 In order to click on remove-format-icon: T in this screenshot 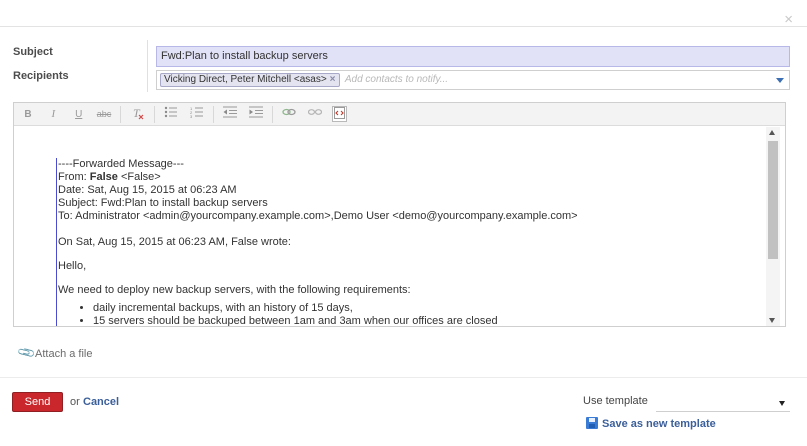, I will do `click(138, 113)`.